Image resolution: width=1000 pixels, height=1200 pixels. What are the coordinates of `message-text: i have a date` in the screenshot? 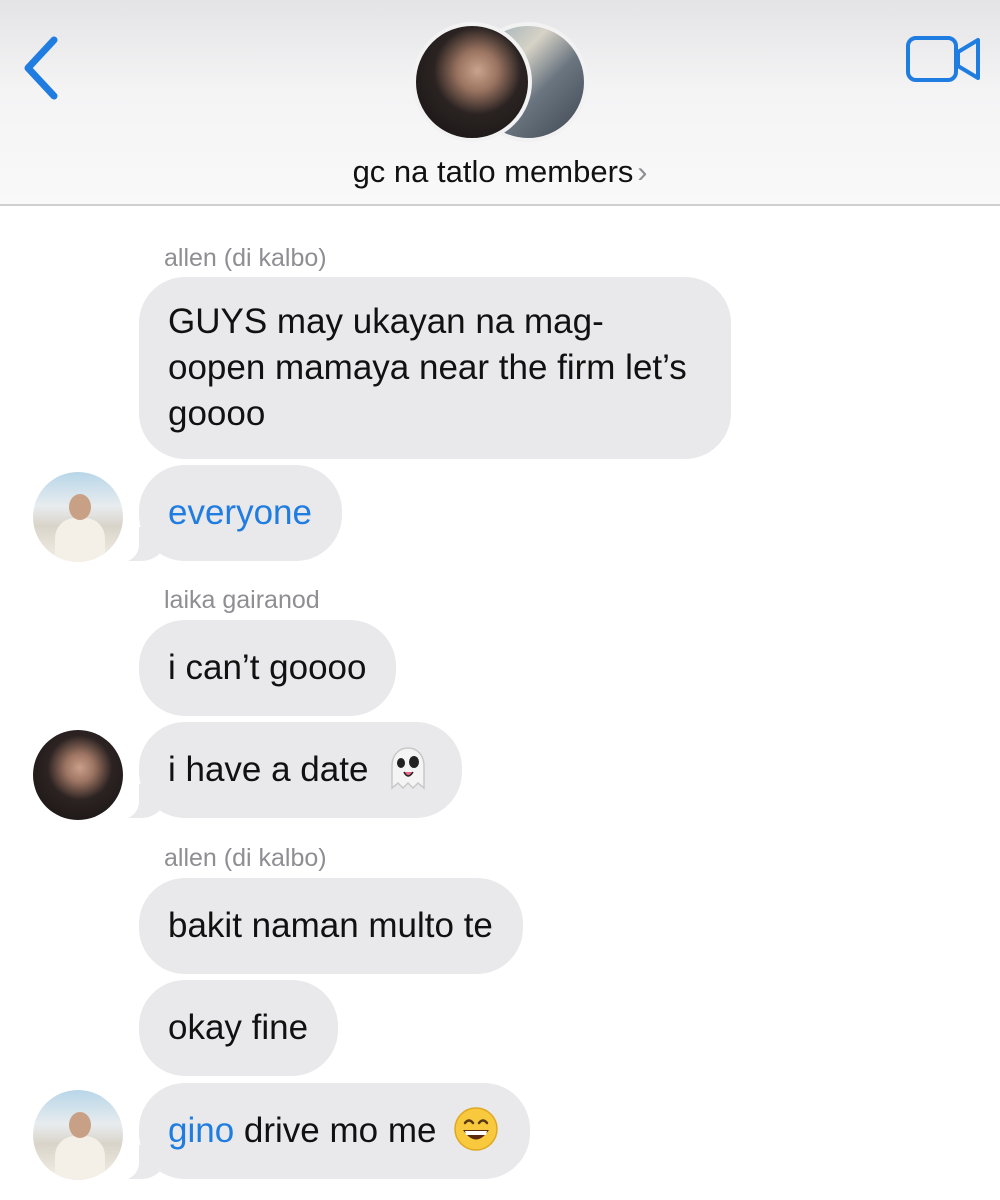 It's located at (268, 769).